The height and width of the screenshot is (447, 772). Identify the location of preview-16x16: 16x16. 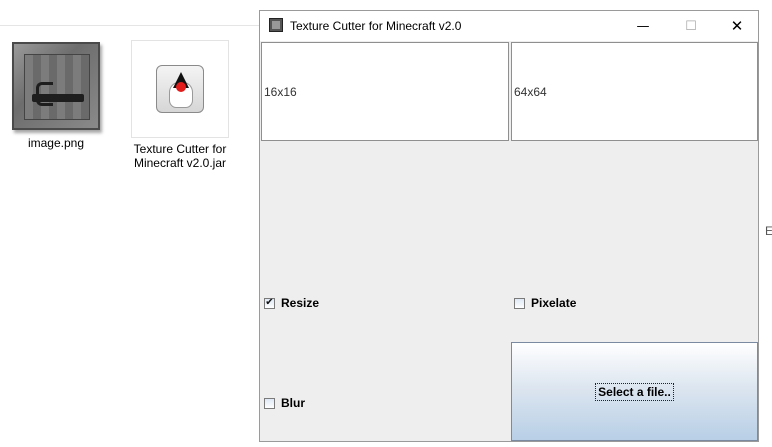
(385, 91).